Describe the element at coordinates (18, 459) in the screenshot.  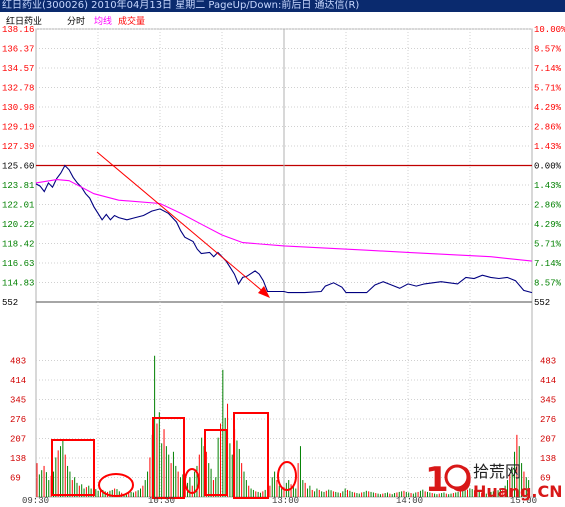
I see `volume-tick-label-left: 138` at that location.